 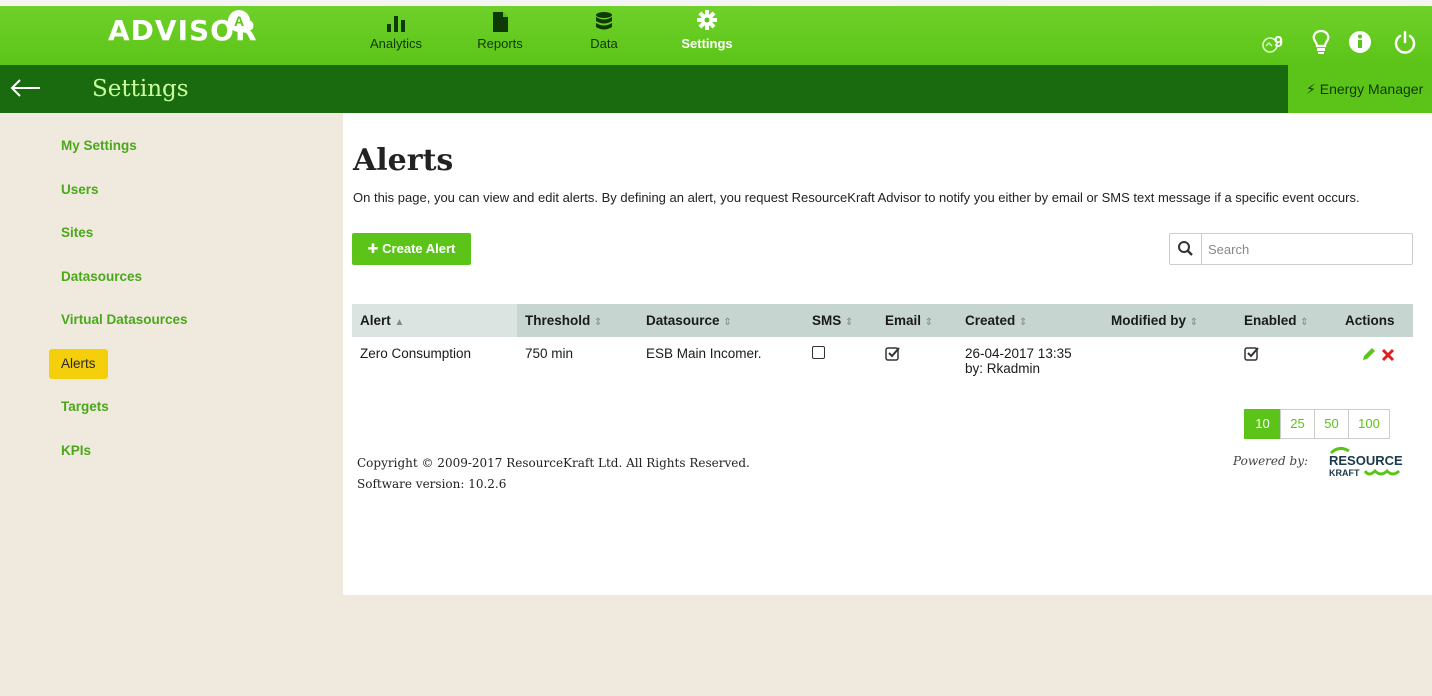 I want to click on cell-datasource: ESB Main Incomer., so click(x=704, y=353).